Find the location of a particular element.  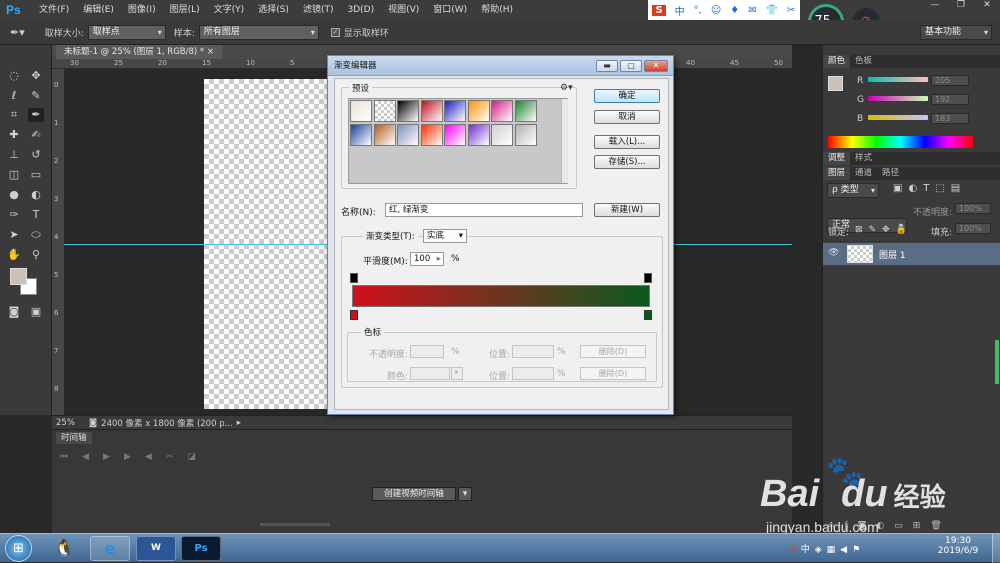

volume-icon: ◀ is located at coordinates (846, 550).